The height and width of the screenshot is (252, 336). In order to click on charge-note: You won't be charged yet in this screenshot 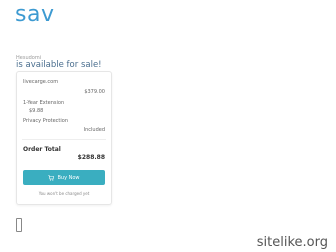, I will do `click(64, 193)`.